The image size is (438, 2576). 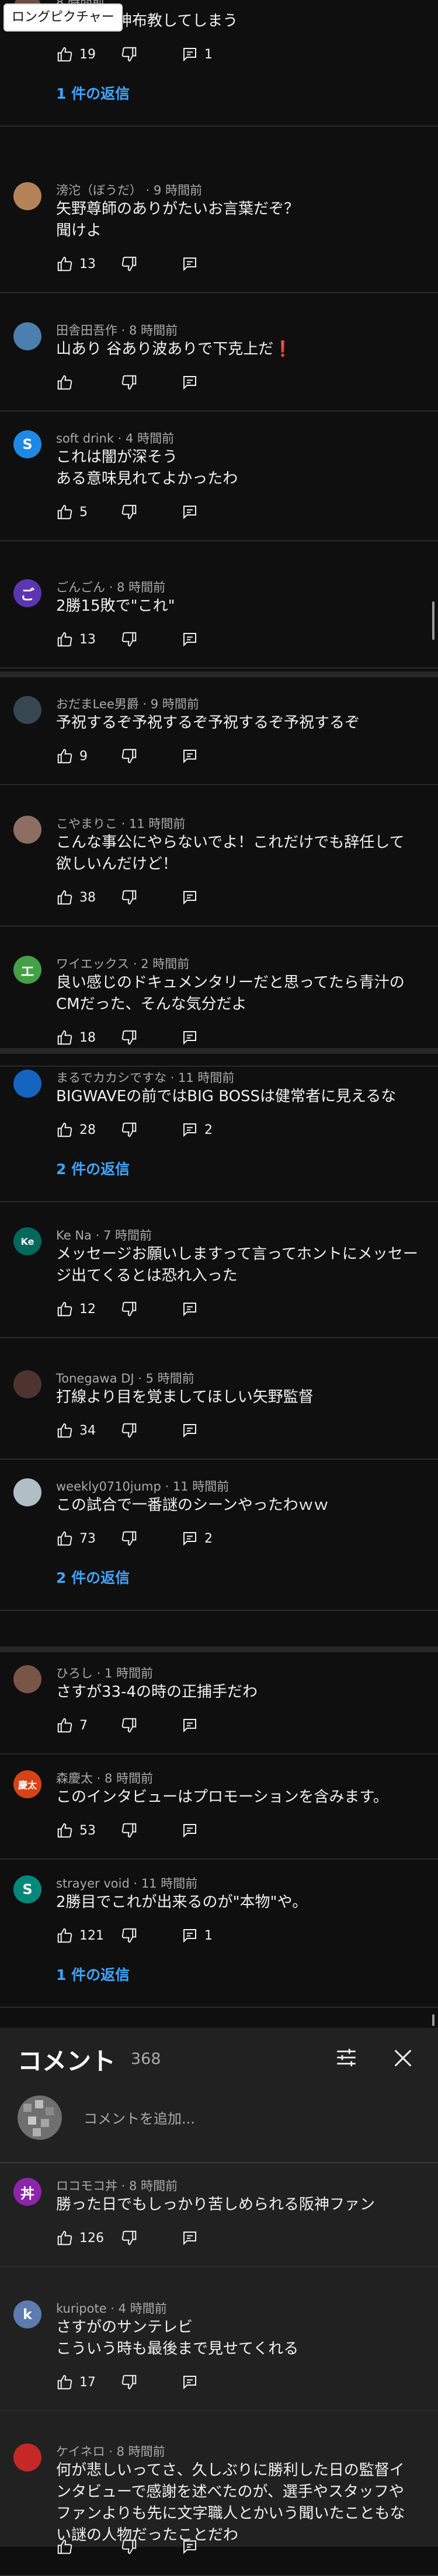 What do you see at coordinates (72, 1725) in the screenshot?
I see `like-button: 7` at bounding box center [72, 1725].